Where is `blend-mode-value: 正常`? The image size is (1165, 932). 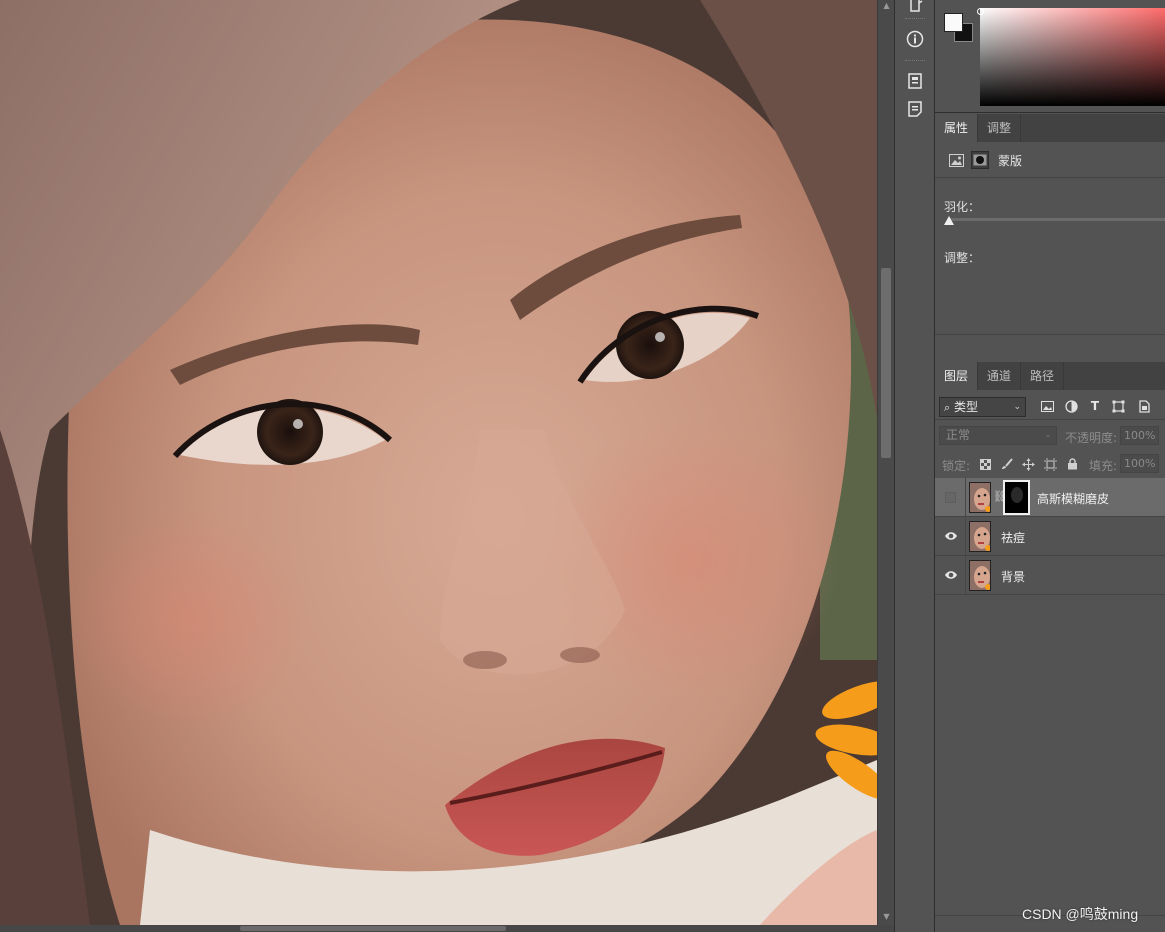
blend-mode-value: 正常 is located at coordinates (958, 435).